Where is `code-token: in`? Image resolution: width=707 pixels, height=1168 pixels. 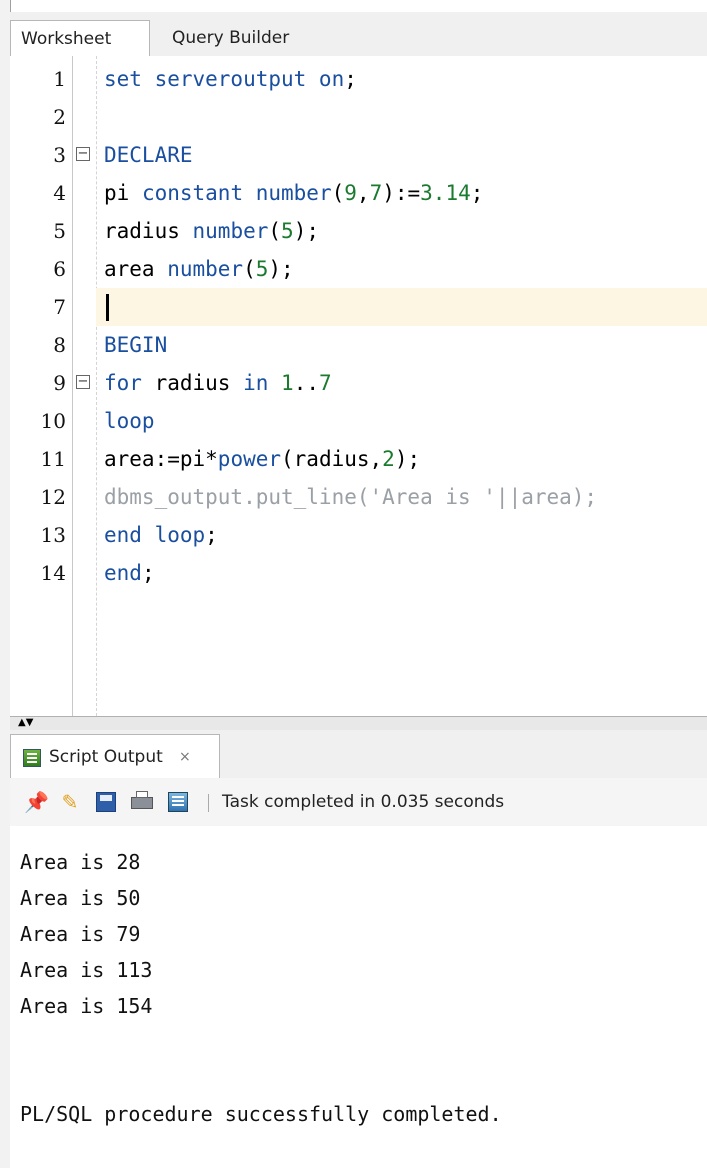
code-token: in is located at coordinates (256, 383).